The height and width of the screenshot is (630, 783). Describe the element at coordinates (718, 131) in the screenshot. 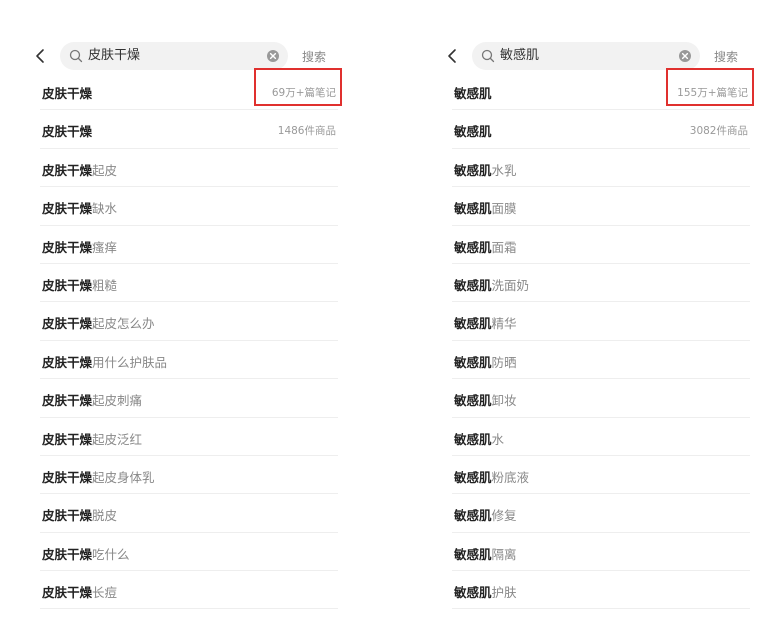

I see `suggestion-count: 3082件商品` at that location.